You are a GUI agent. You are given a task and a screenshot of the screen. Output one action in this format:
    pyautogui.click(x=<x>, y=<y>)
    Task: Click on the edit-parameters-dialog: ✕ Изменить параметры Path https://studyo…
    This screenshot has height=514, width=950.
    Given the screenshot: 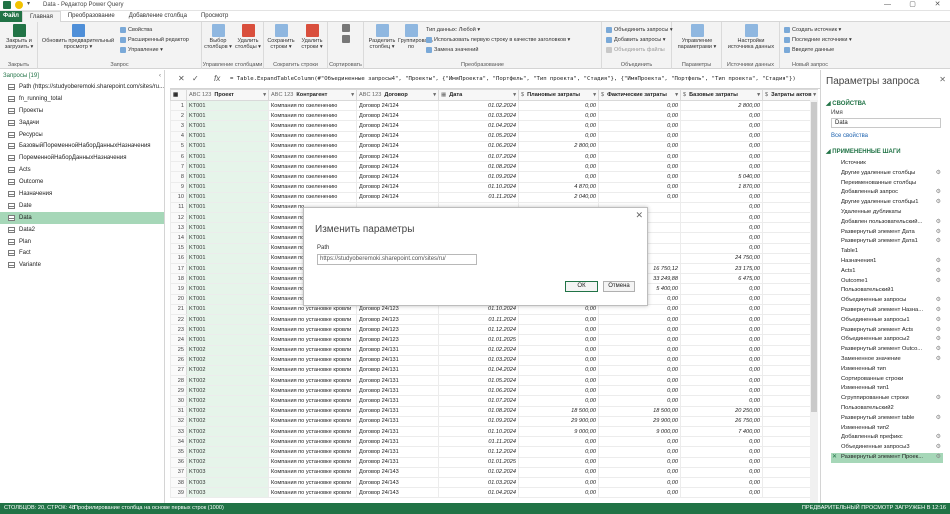 What is the action you would take?
    pyautogui.click(x=475, y=256)
    